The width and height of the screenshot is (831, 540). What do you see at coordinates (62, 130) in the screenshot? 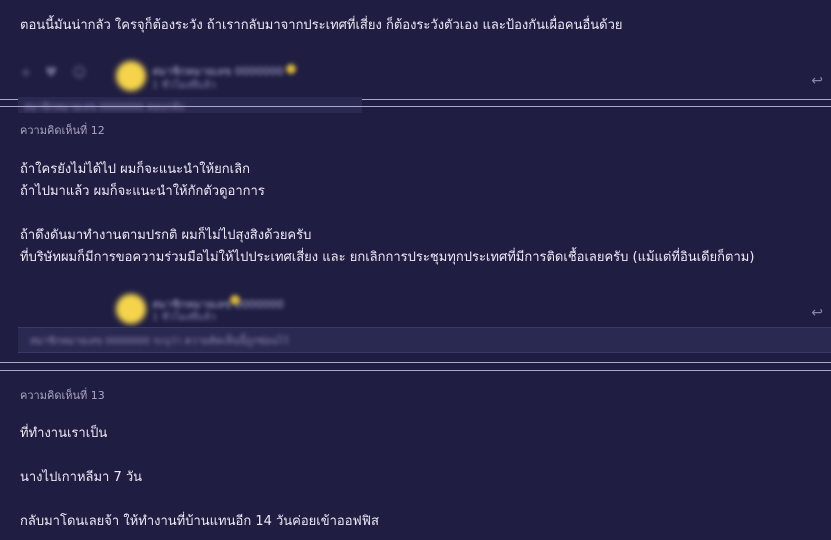
I see `comment-12-label: ความคิดเห็นที่ 12` at bounding box center [62, 130].